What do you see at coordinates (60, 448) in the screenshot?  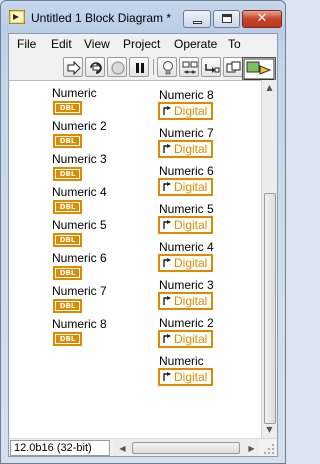 I see `version-indicator: 12.0b16 (32-bit)` at bounding box center [60, 448].